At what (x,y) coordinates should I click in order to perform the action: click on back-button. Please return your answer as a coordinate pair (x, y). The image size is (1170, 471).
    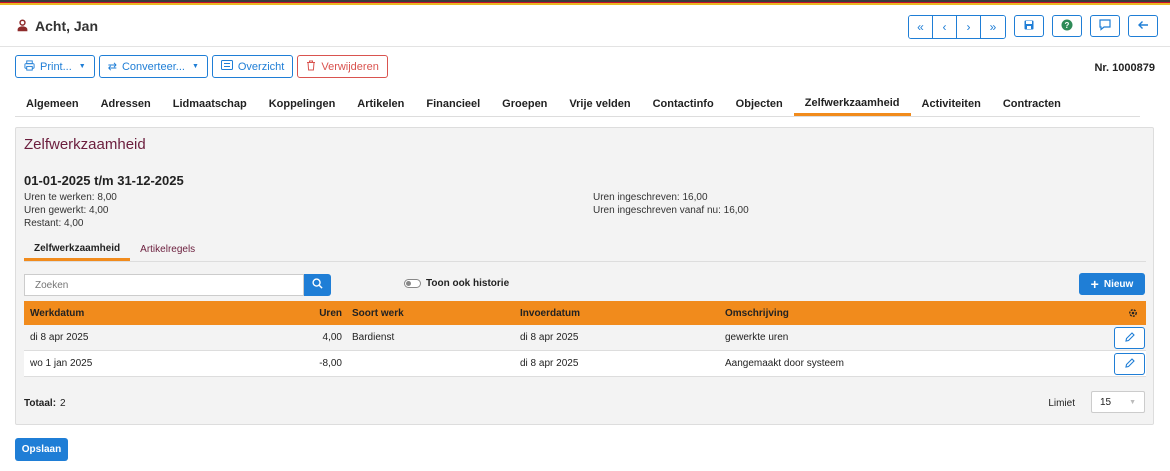
    Looking at the image, I should click on (1143, 26).